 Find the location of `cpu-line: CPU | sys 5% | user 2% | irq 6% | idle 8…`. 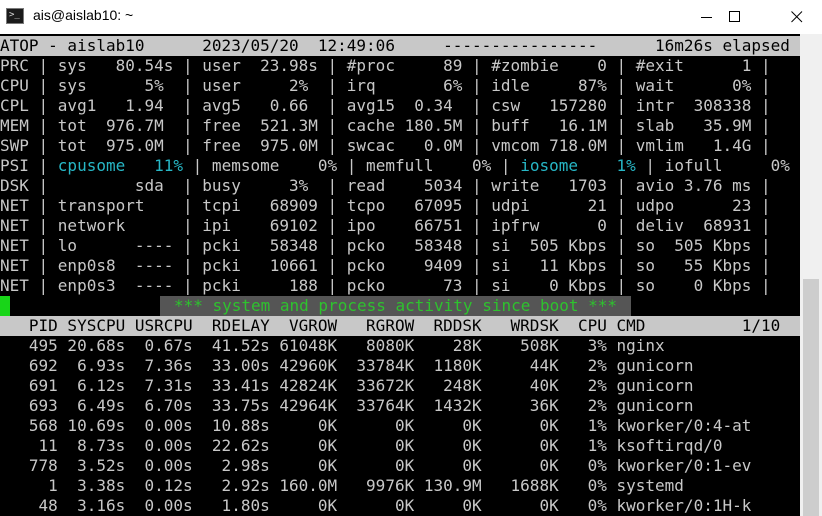

cpu-line: CPU | sys 5% | user 2% | irq 6% | idle 8… is located at coordinates (385, 85).